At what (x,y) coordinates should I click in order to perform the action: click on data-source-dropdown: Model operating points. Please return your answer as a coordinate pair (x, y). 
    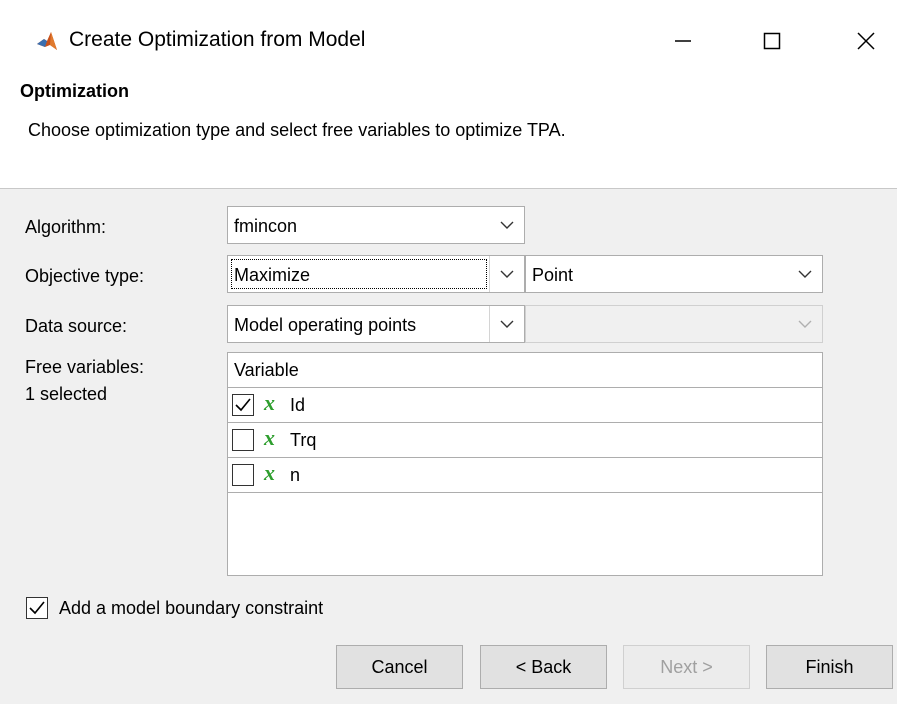
    Looking at the image, I should click on (376, 324).